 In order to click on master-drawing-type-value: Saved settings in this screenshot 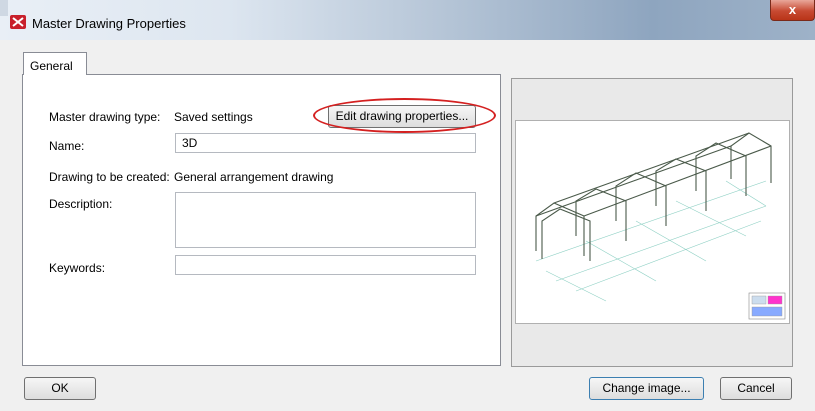, I will do `click(213, 117)`.